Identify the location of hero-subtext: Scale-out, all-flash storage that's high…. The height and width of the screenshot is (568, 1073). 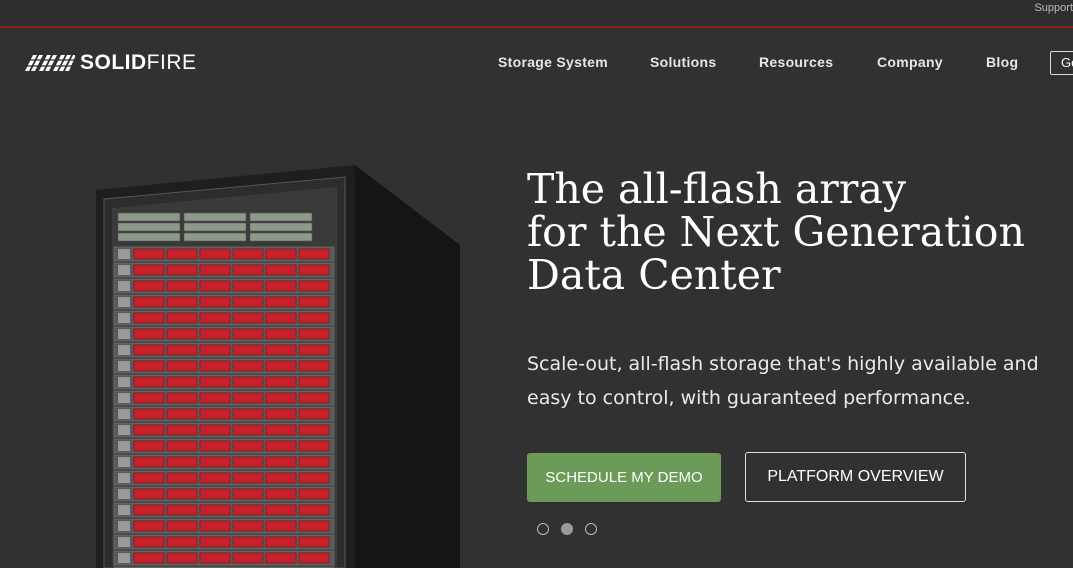
(783, 381).